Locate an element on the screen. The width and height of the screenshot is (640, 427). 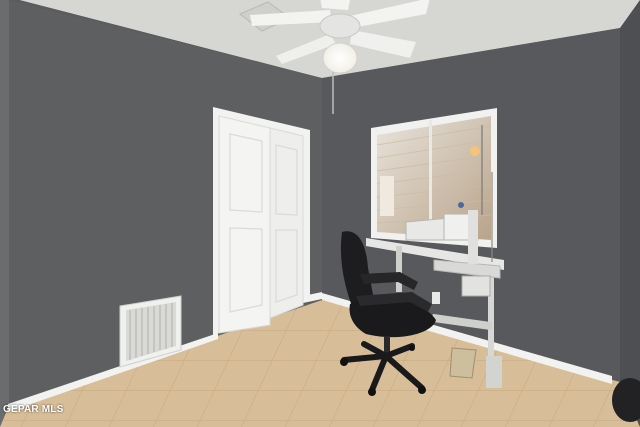
watermark: GEPAR MLS is located at coordinates (33, 409).